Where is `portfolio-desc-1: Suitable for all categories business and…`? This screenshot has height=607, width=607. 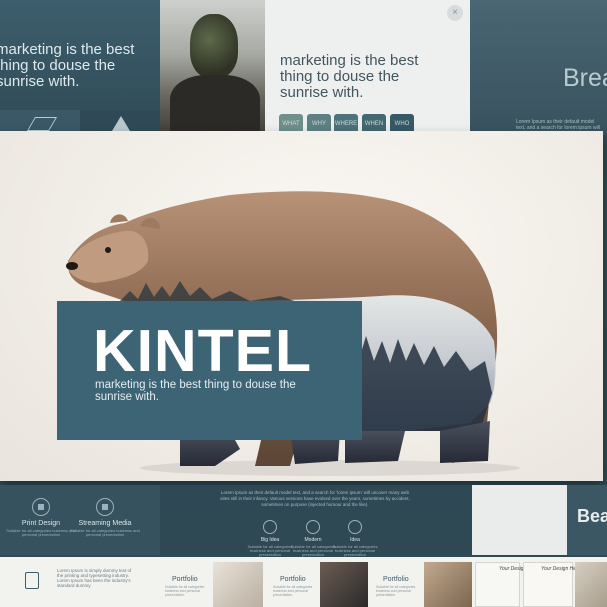 portfolio-desc-1: Suitable for all categories business and… is located at coordinates (185, 591).